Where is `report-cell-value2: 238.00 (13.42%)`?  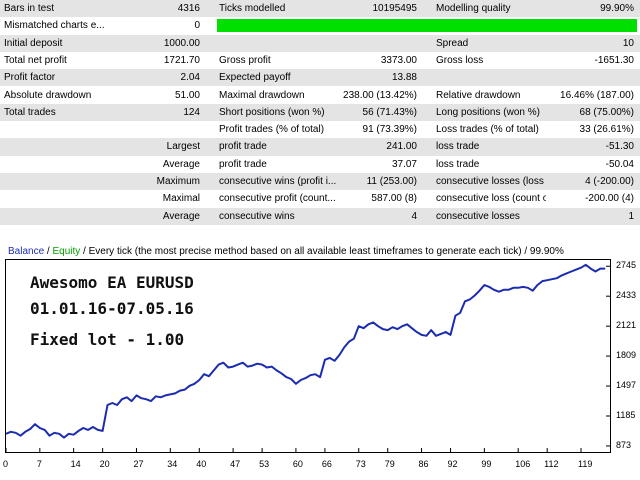 report-cell-value2: 238.00 (13.42%) is located at coordinates (380, 95).